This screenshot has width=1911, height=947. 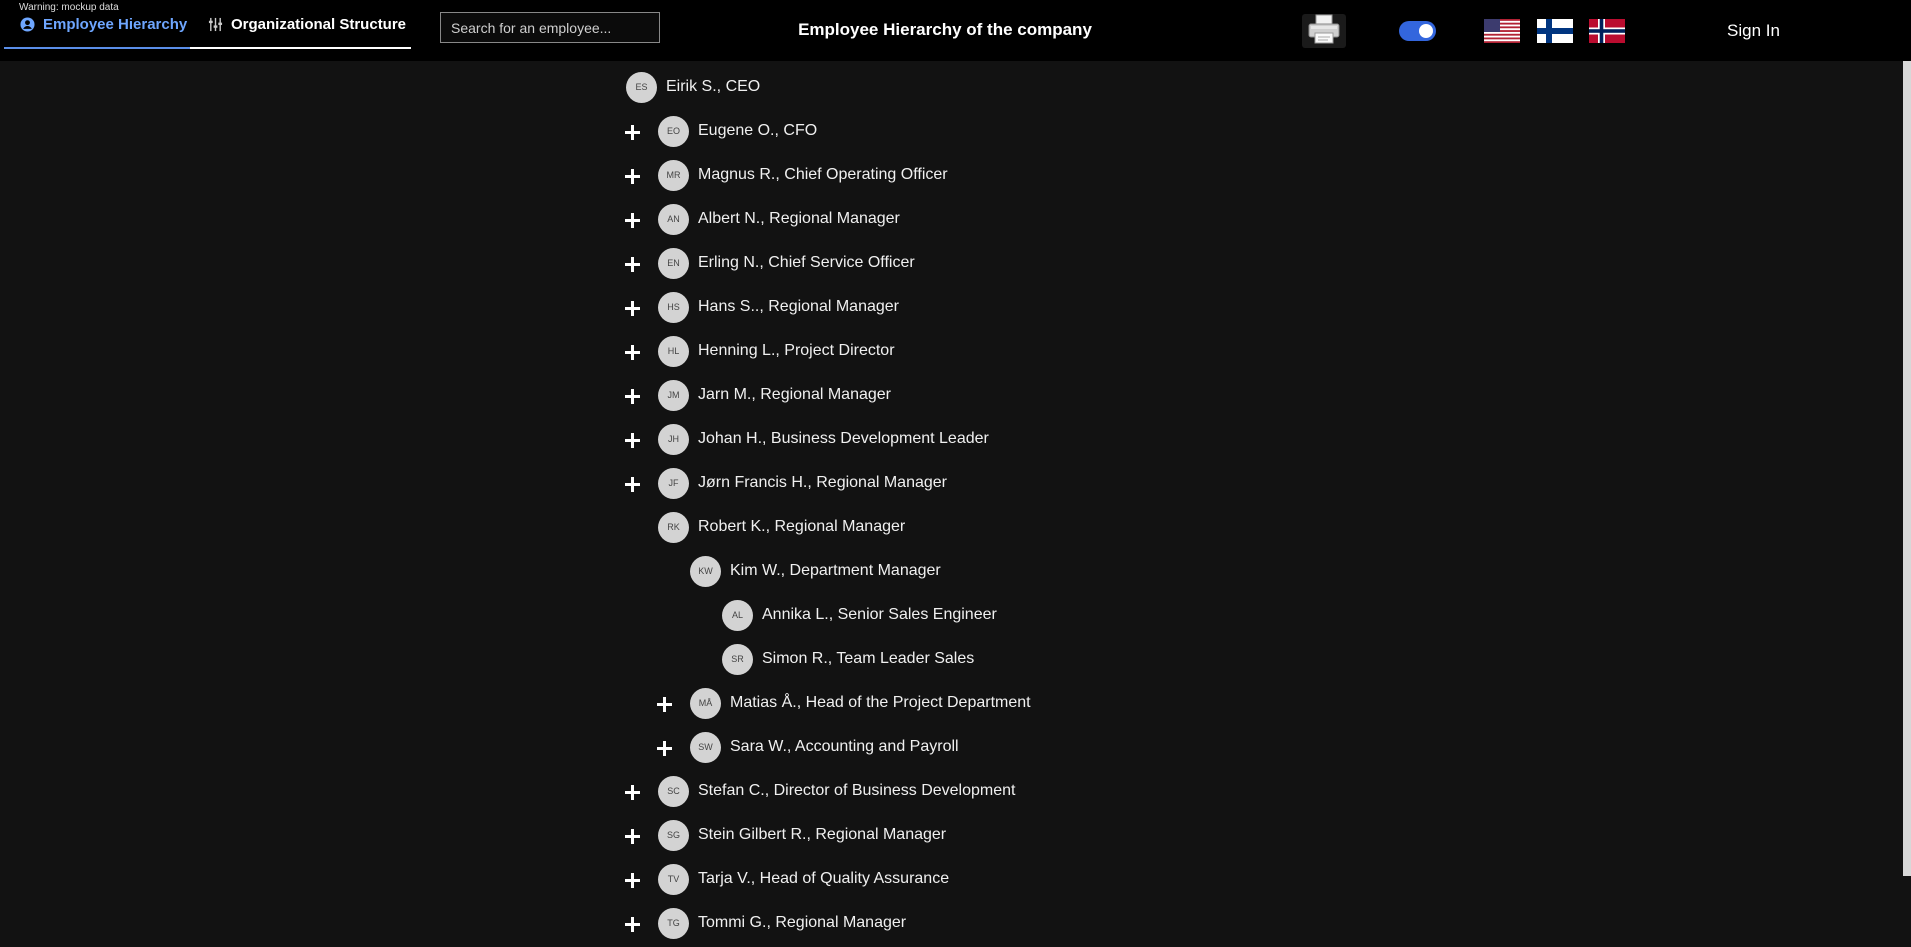 What do you see at coordinates (27, 25) in the screenshot?
I see `account-circle-icon` at bounding box center [27, 25].